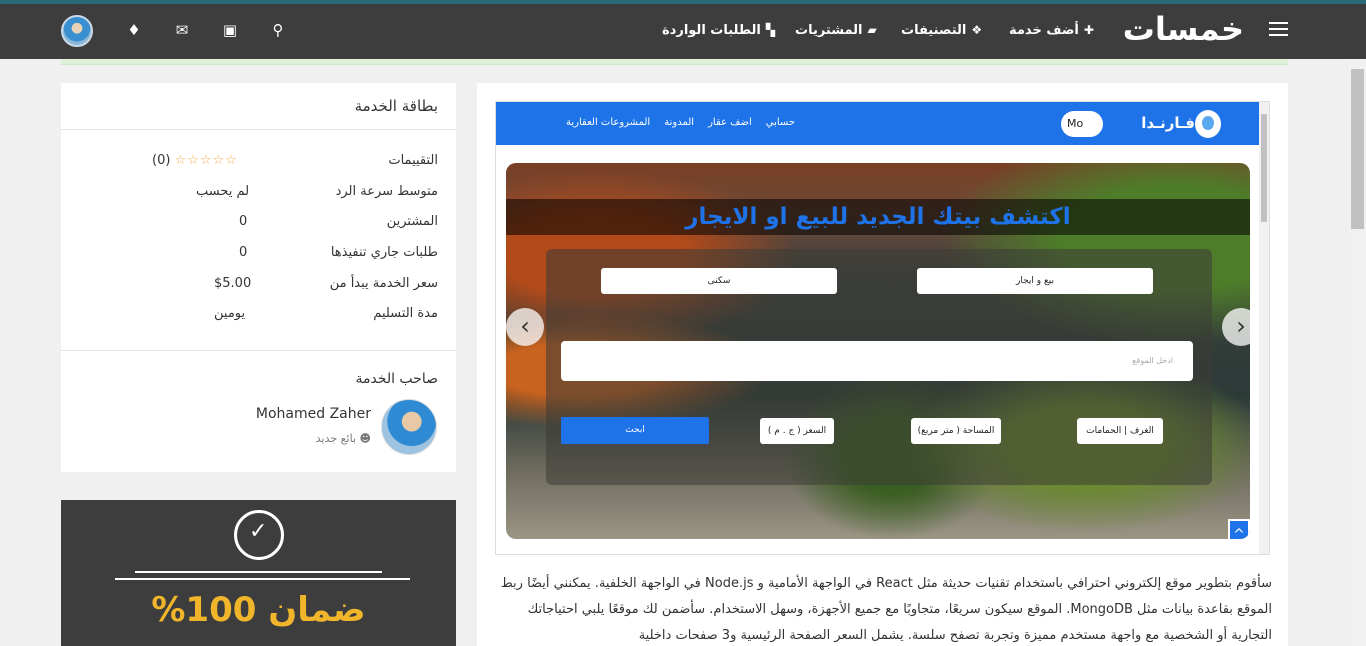 This screenshot has height=646, width=1366. Describe the element at coordinates (941, 30) in the screenshot. I see `nav-categories: ❖ التصنيفات` at that location.